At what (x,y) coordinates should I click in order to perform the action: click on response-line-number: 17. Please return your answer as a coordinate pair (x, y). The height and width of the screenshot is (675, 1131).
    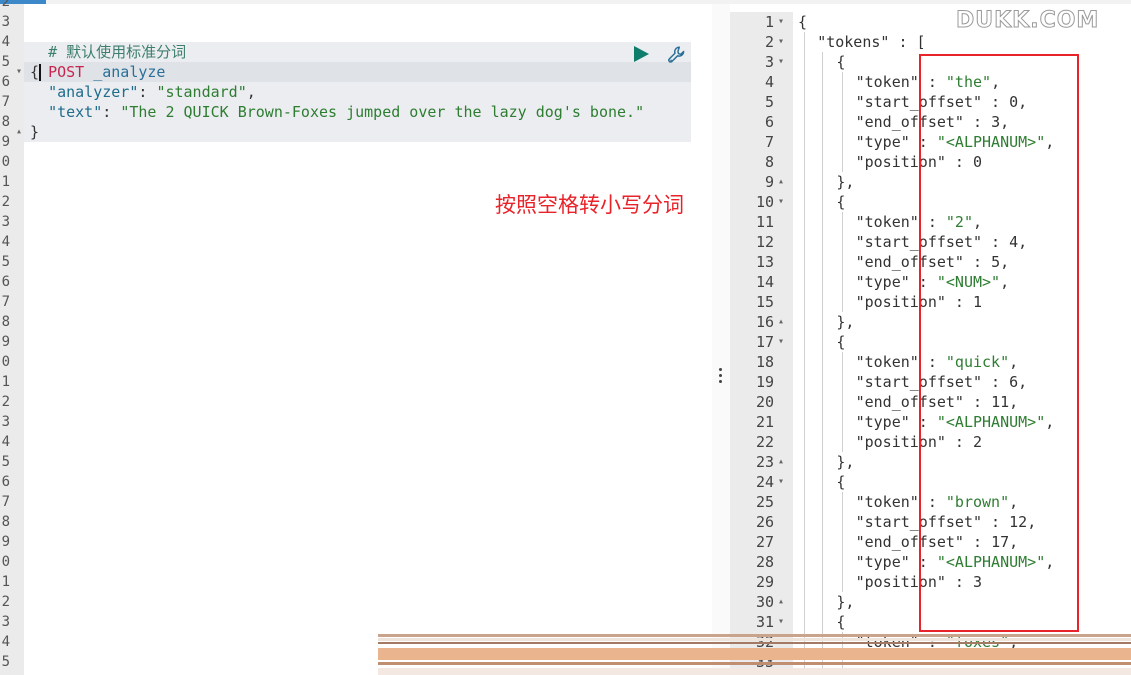
    Looking at the image, I should click on (764, 342).